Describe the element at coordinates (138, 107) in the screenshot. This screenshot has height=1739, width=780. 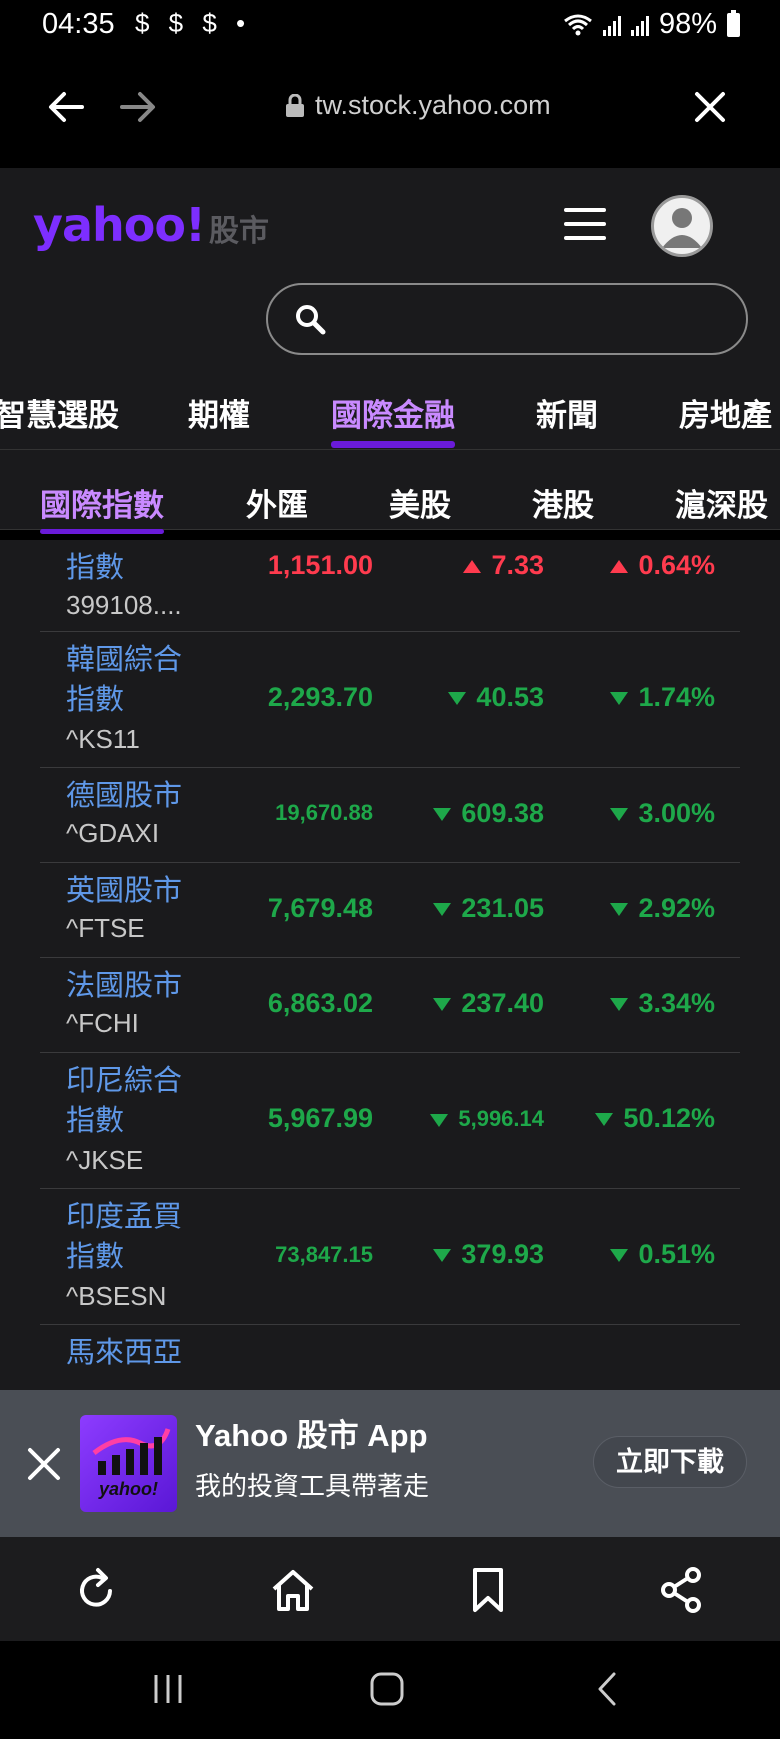
I see `forward-arrow-icon` at that location.